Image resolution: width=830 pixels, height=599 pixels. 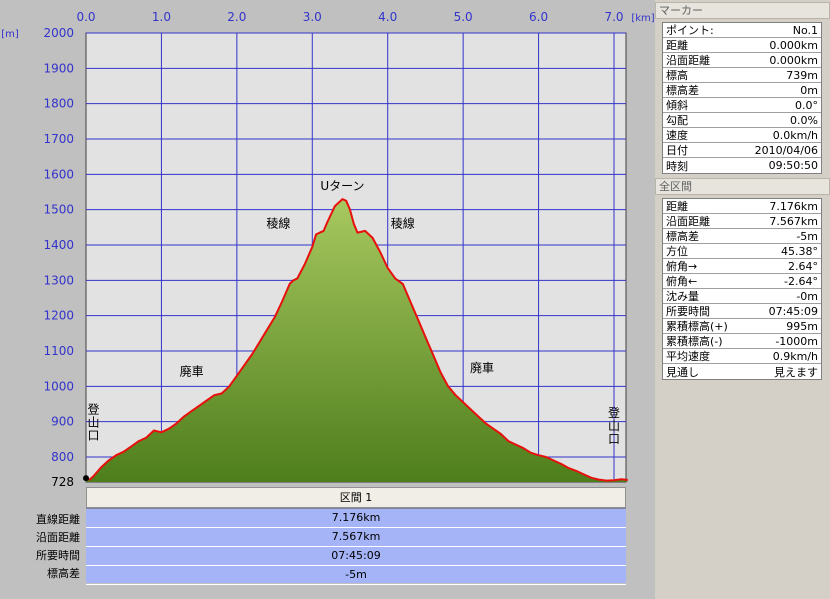 What do you see at coordinates (742, 135) in the screenshot?
I see `marker-row-speed: 速度 0.0km/h` at bounding box center [742, 135].